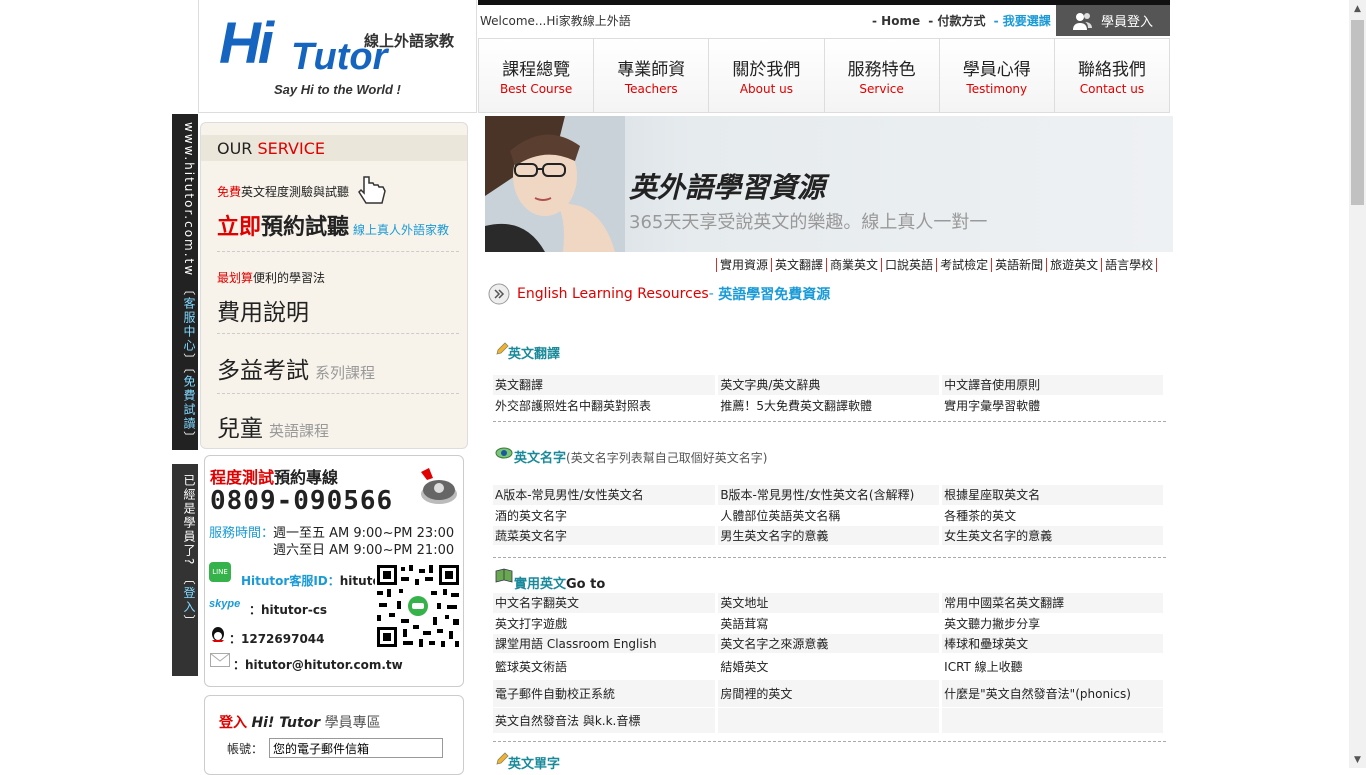 The height and width of the screenshot is (775, 1366). I want to click on category-title-translate: 英文翻譯, so click(534, 354).